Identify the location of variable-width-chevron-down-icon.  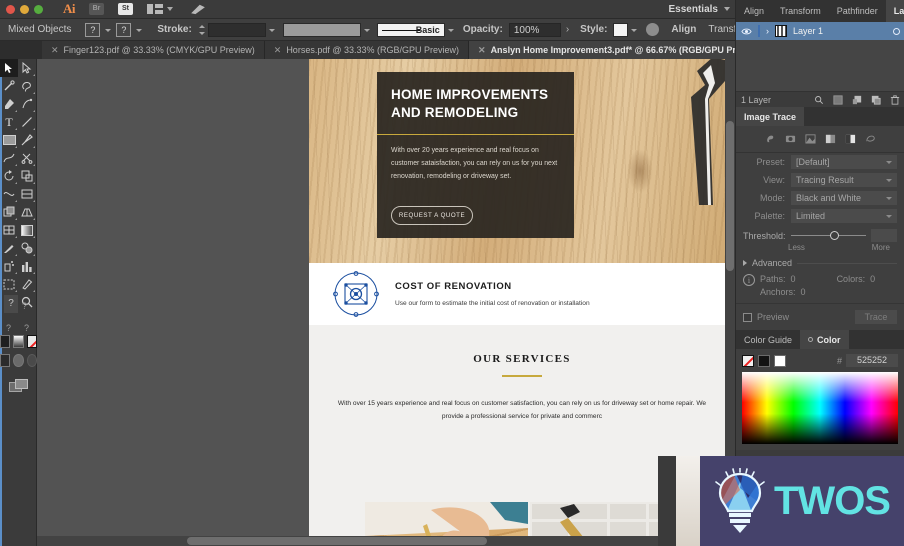
(367, 30).